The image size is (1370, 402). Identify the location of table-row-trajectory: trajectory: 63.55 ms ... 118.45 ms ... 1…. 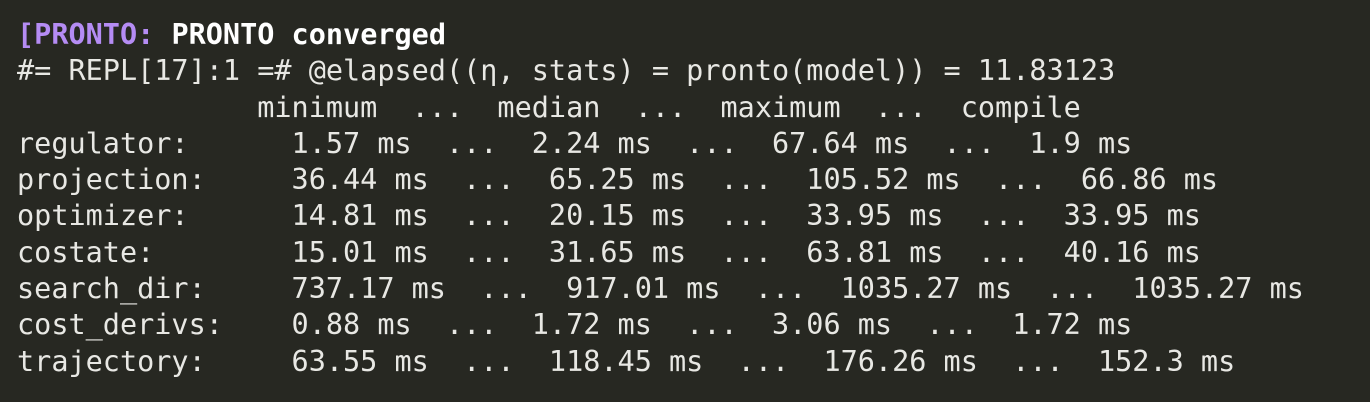
(626, 361).